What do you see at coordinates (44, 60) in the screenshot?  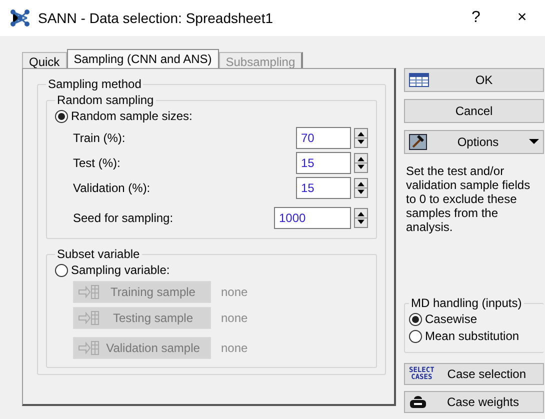 I see `tab: Quick` at bounding box center [44, 60].